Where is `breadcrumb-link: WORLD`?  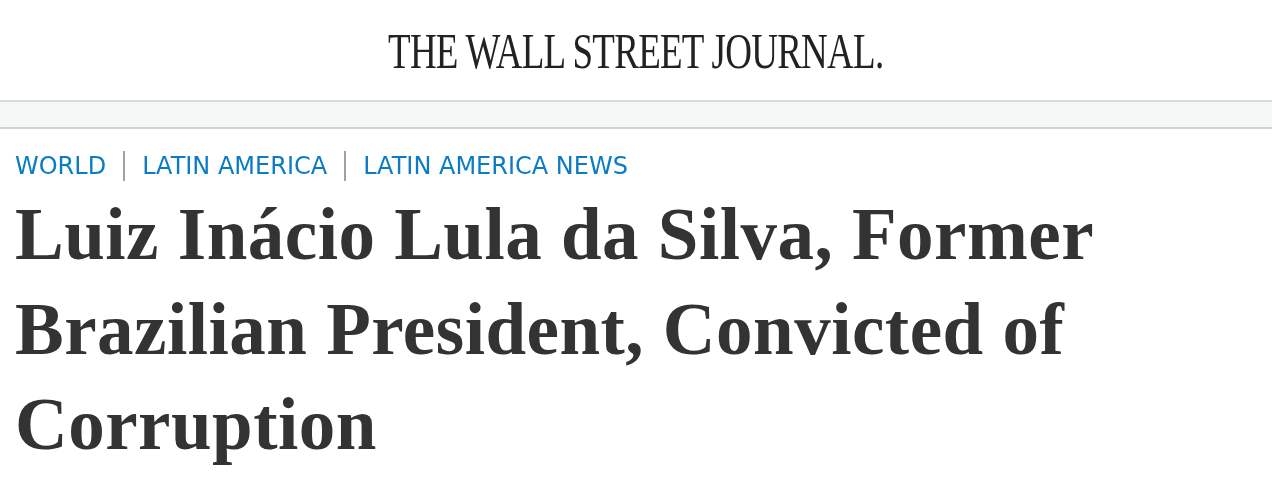
breadcrumb-link: WORLD is located at coordinates (61, 166).